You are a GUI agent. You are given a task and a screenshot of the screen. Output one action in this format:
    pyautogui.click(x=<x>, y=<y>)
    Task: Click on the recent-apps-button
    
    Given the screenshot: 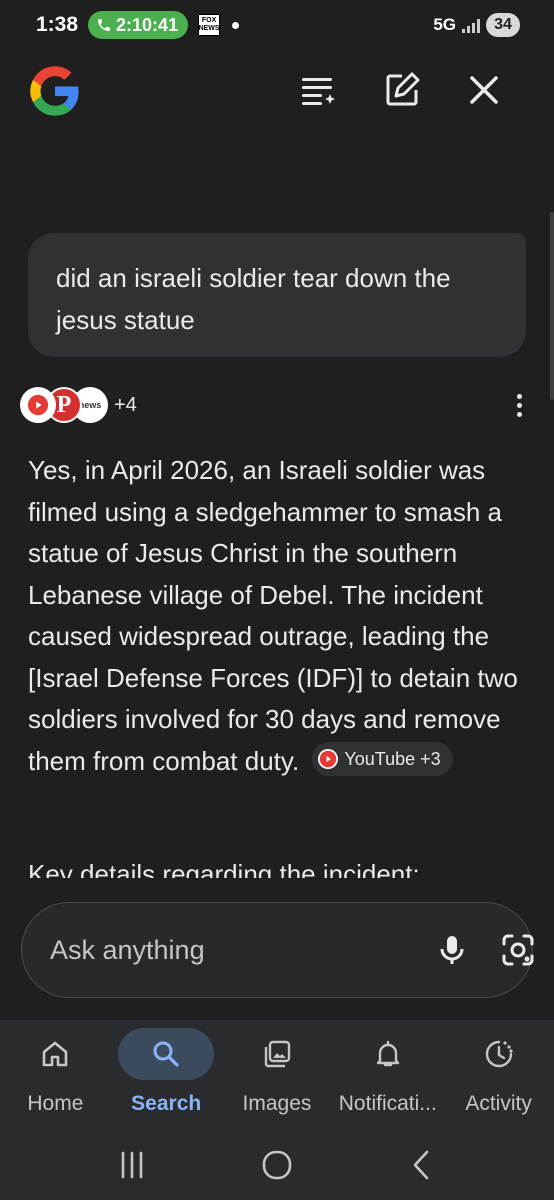 What is the action you would take?
    pyautogui.click(x=132, y=1165)
    